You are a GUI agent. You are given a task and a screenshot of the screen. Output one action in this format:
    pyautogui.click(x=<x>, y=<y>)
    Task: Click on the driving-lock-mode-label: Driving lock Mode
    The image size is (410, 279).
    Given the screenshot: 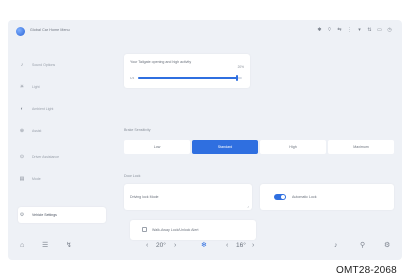 What is the action you would take?
    pyautogui.click(x=144, y=197)
    